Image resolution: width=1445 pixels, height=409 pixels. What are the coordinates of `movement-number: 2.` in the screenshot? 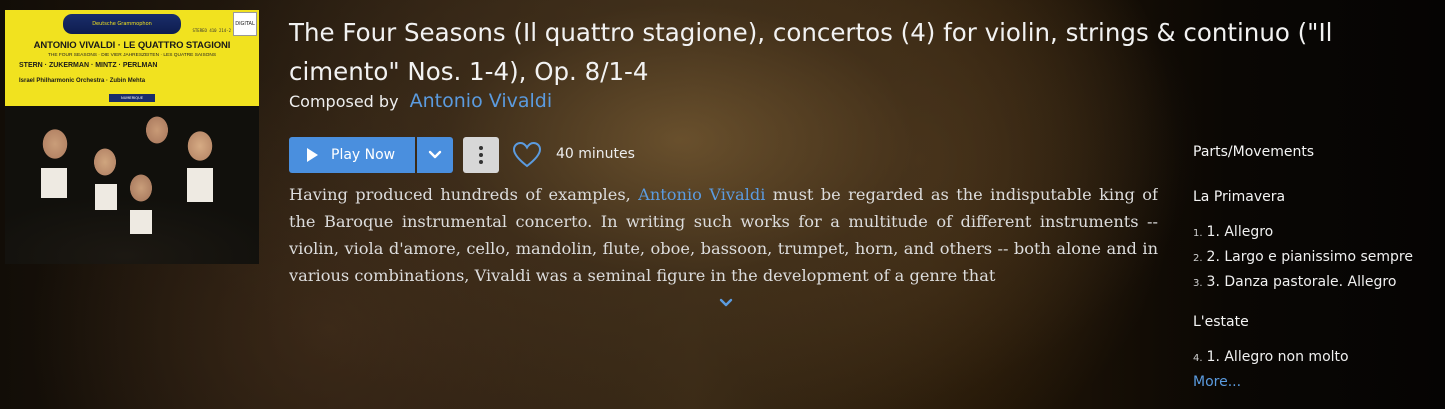 It's located at (1198, 258).